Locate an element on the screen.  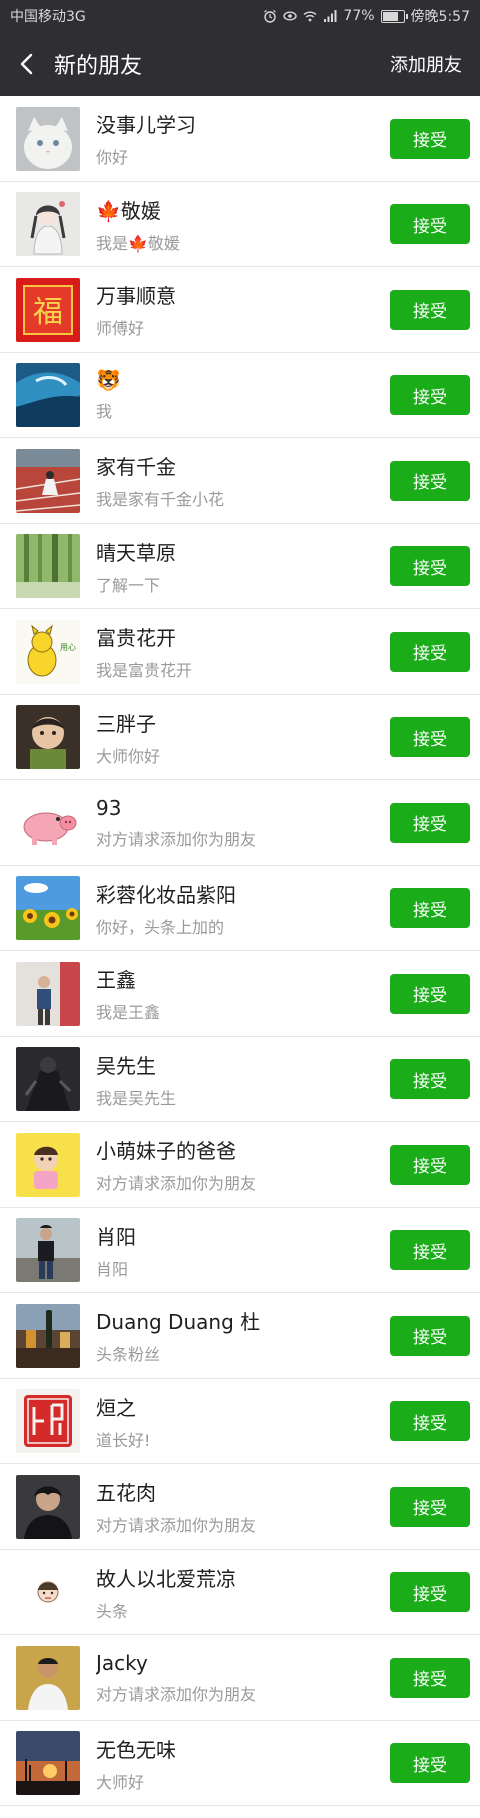
friend-request-row: 用心 富贵花开 我是富贵花开 接受 is located at coordinates (240, 652).